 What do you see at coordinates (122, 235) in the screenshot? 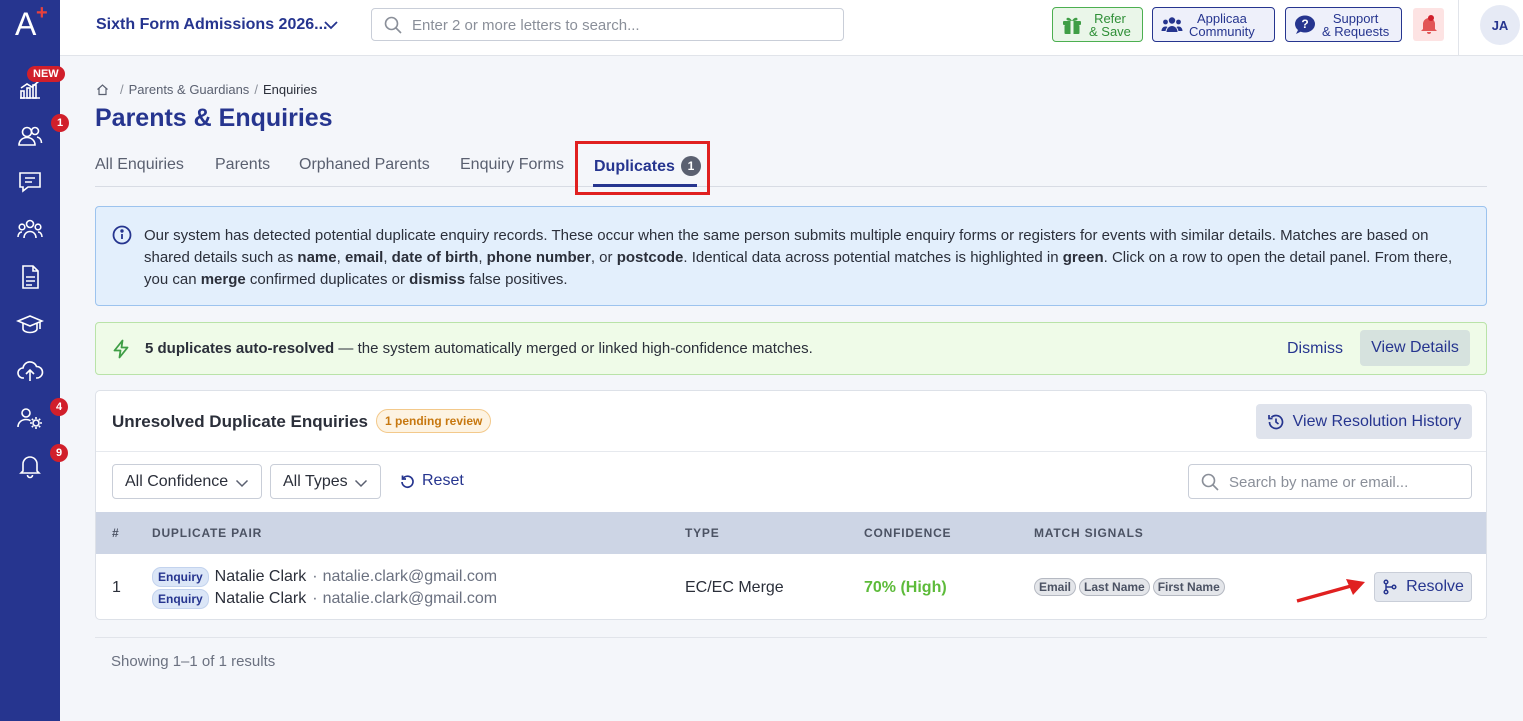
I see `info-icon` at bounding box center [122, 235].